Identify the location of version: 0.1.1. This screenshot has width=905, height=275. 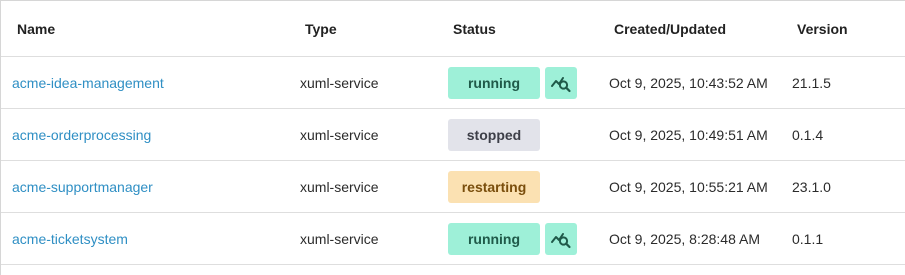
(808, 238).